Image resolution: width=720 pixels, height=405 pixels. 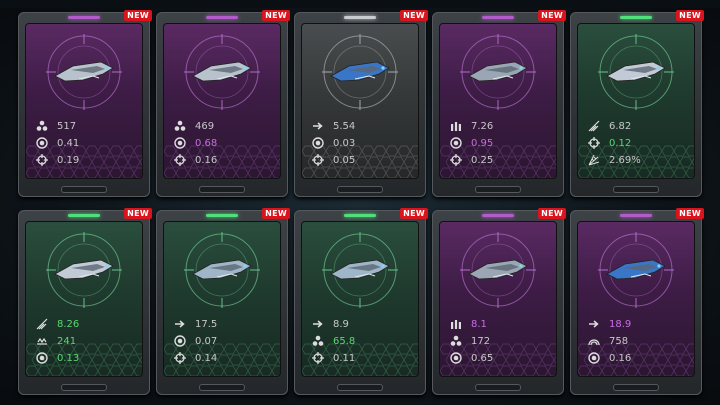 I want to click on stat-row: 0.68, so click(x=224, y=143).